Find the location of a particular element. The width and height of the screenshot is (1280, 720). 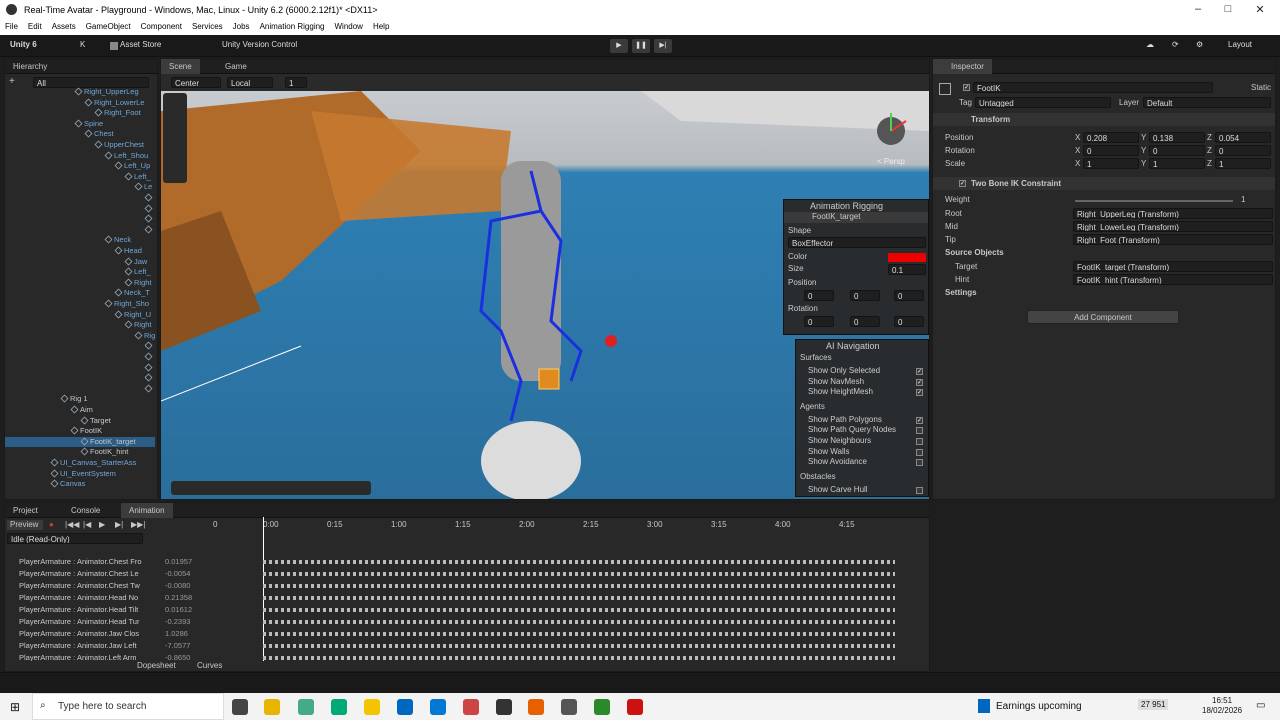

menu-item-component: Component is located at coordinates (161, 26).